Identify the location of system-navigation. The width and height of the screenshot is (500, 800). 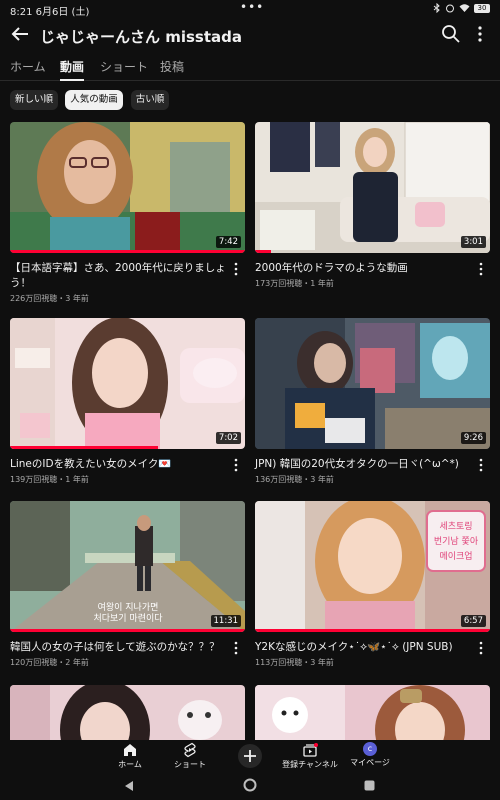
(250, 786).